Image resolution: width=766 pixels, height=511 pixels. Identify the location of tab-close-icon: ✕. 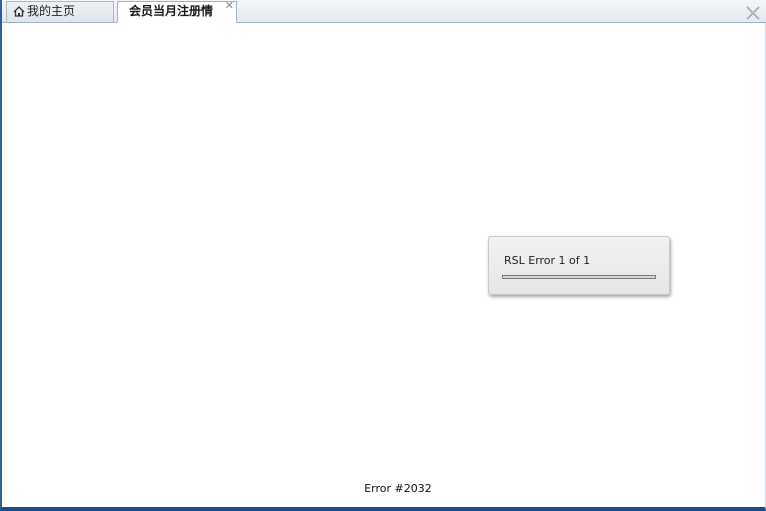
(229, 6).